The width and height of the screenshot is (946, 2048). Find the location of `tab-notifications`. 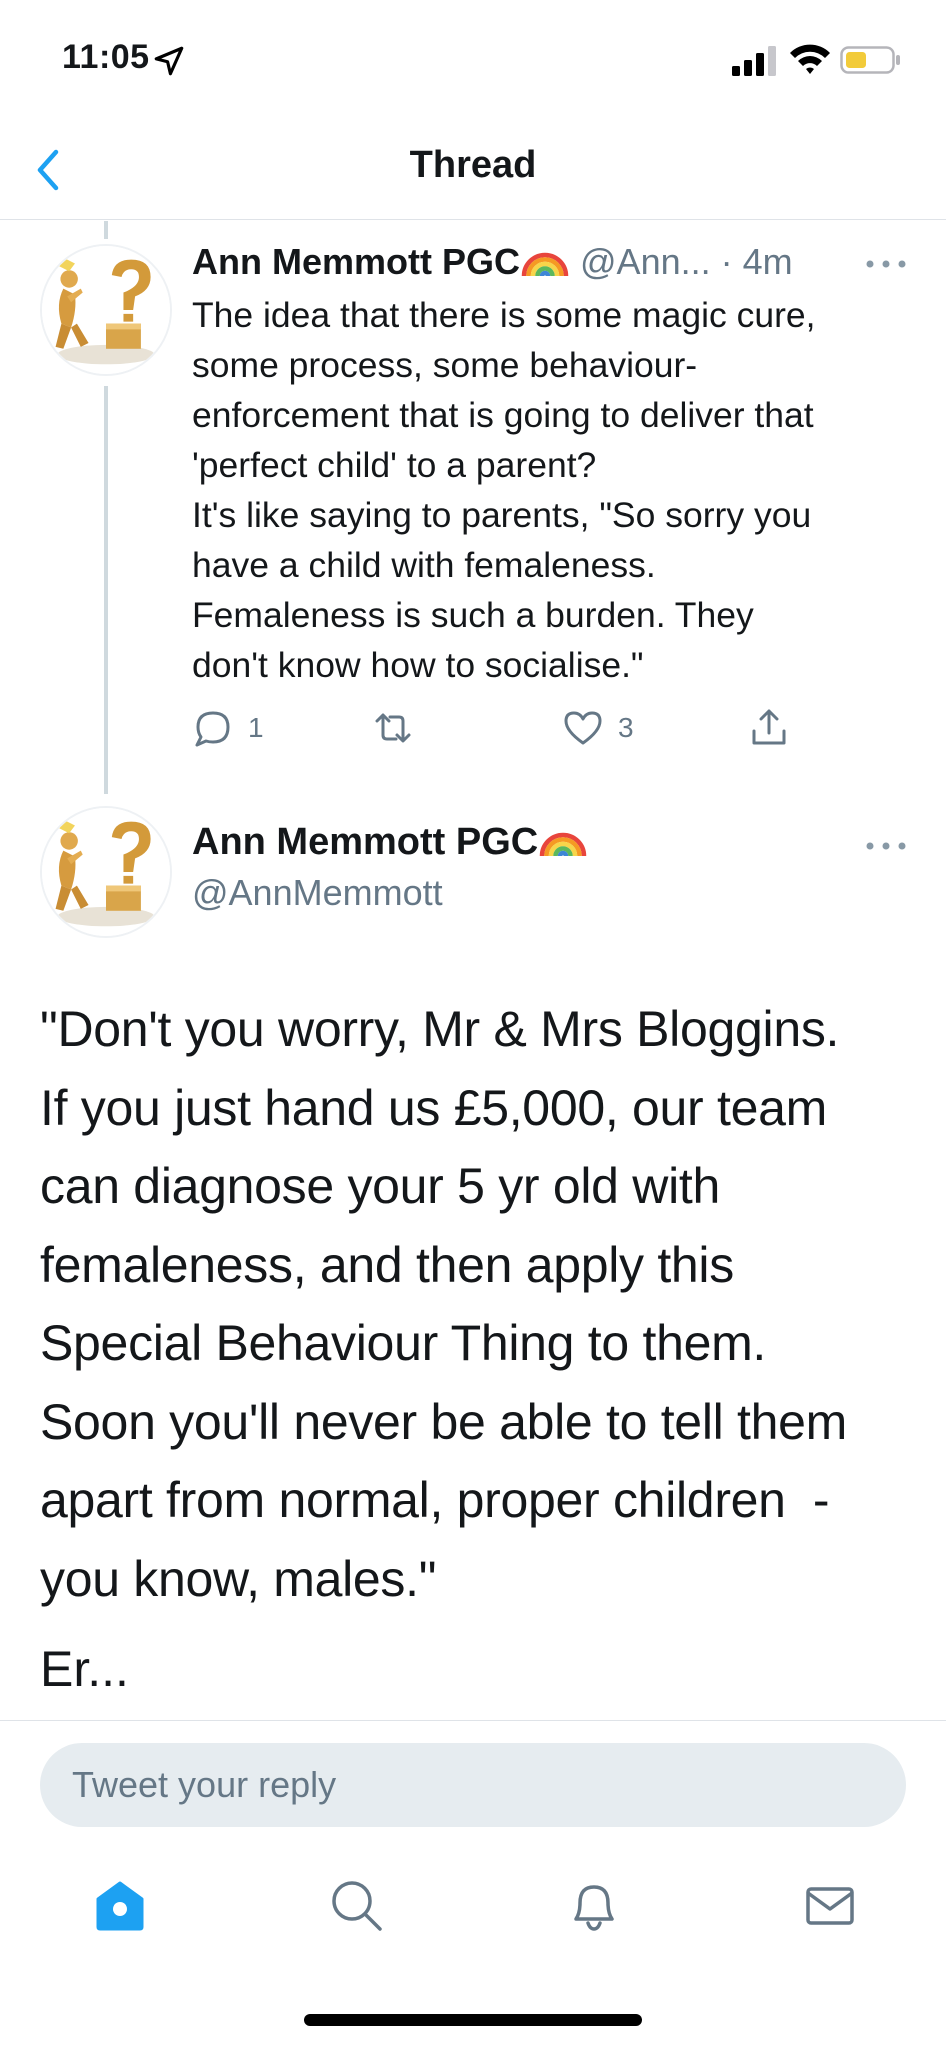

tab-notifications is located at coordinates (594, 1905).